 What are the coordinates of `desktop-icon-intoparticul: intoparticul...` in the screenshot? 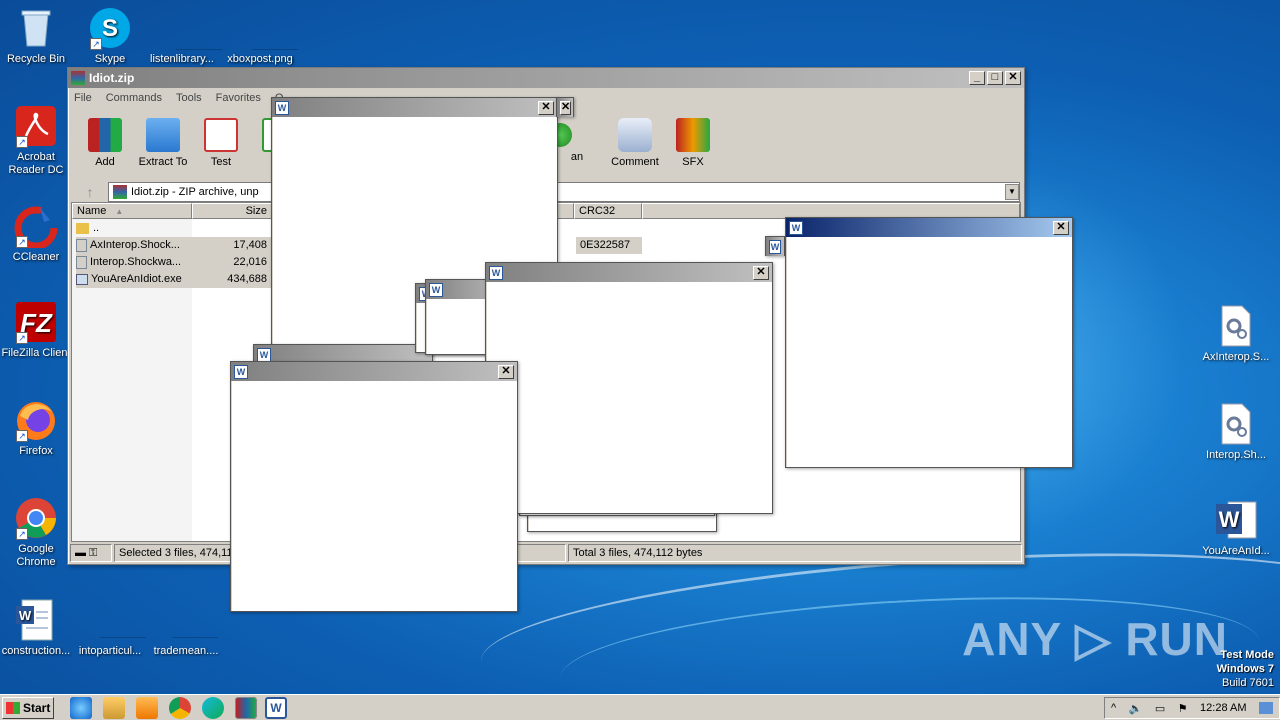 It's located at (110, 628).